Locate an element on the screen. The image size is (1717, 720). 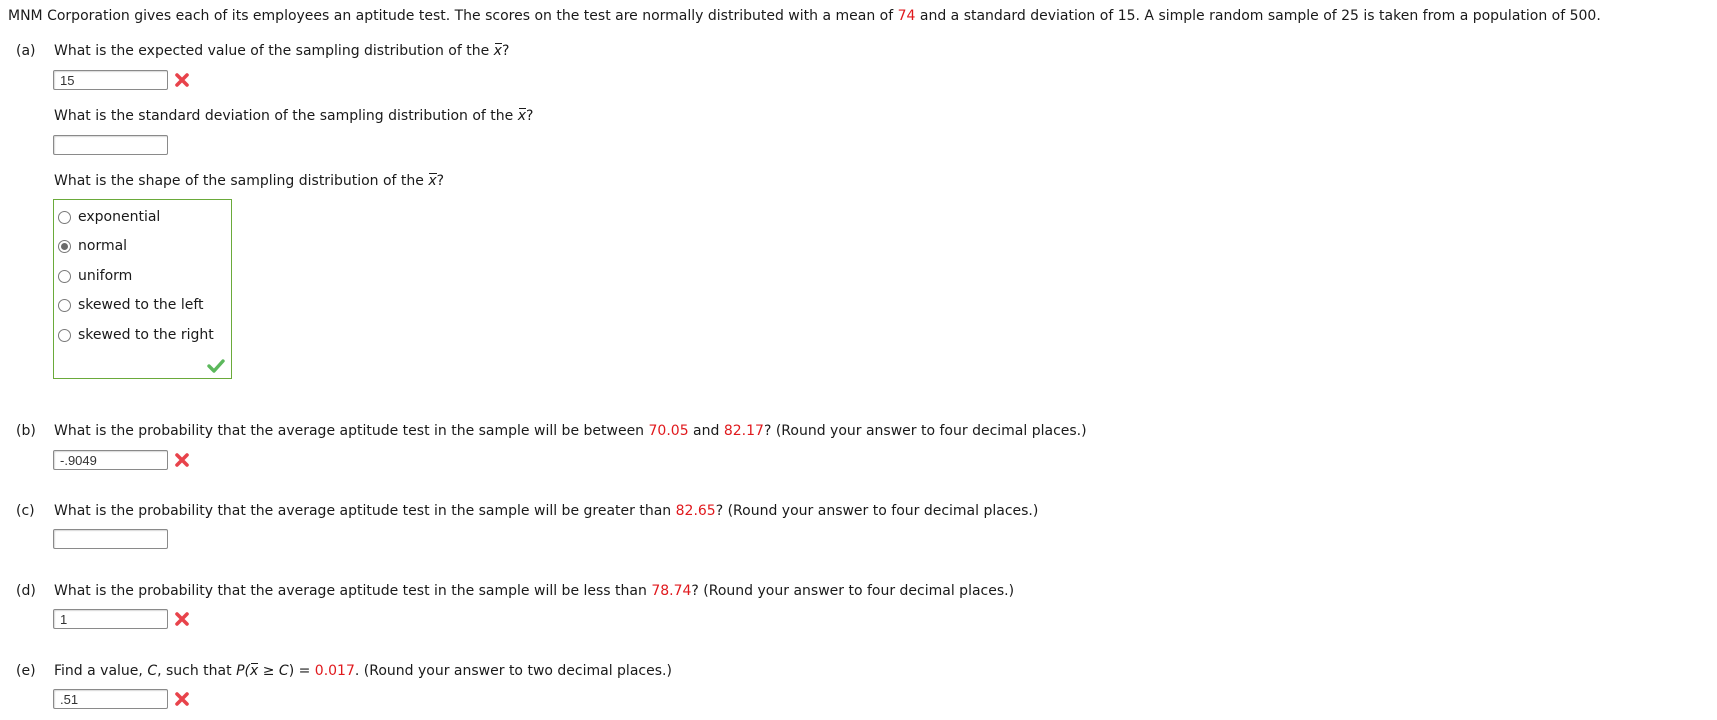
option-skewed-right: skewed to the right is located at coordinates (136, 335).